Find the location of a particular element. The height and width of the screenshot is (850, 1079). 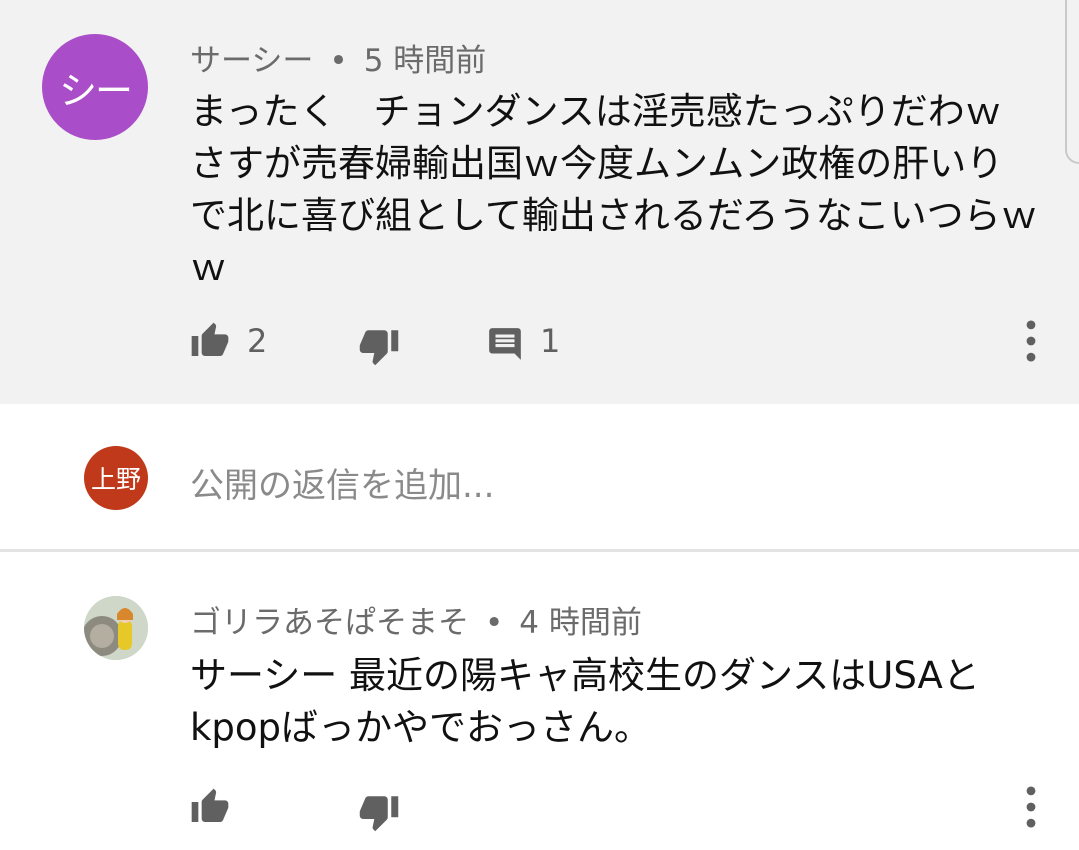

user-avatar-text: 上野 is located at coordinates (115, 479).